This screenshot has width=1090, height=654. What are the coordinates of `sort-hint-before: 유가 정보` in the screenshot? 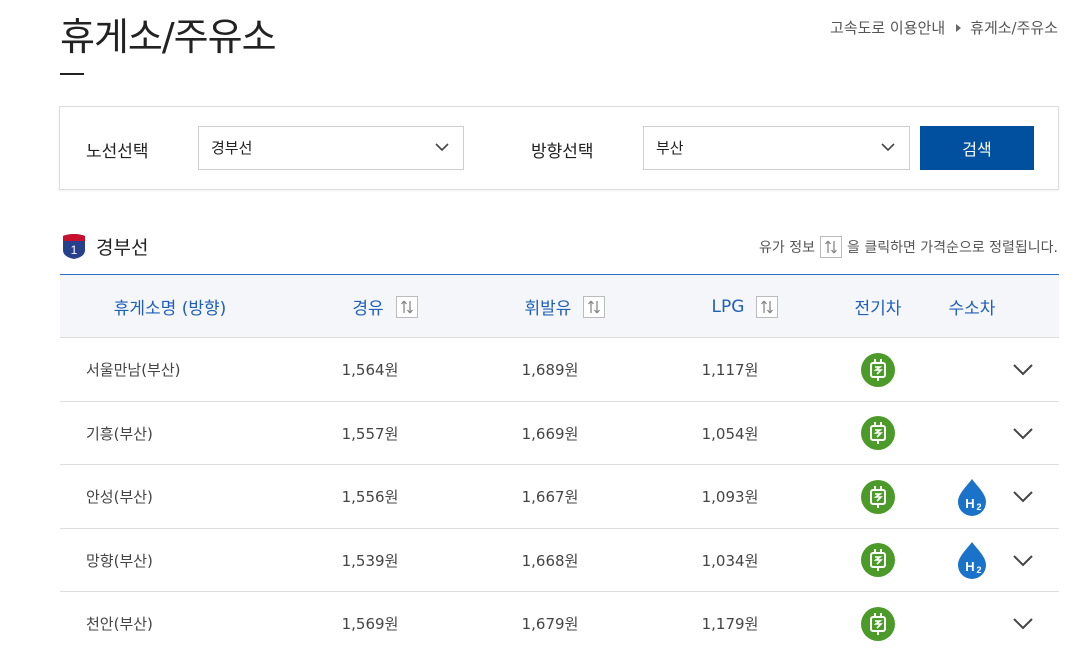 It's located at (787, 248).